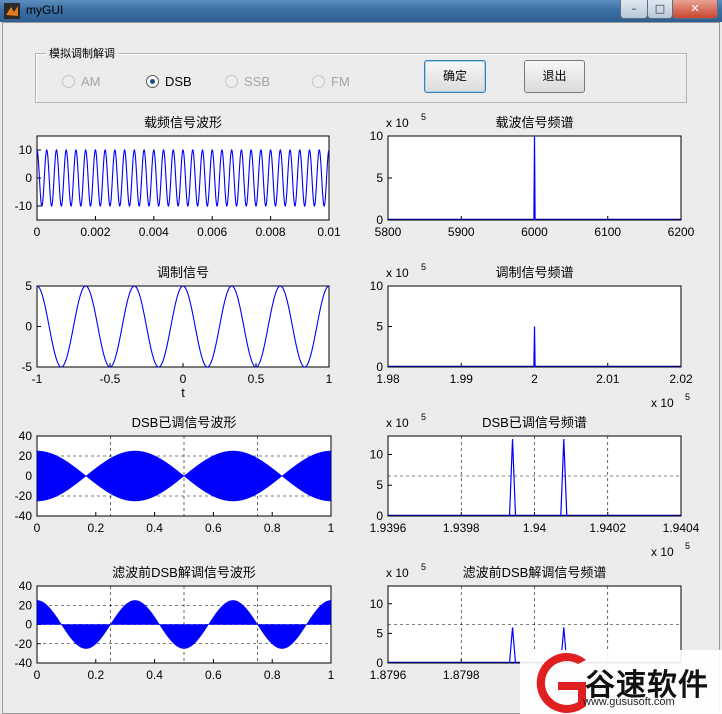 This screenshot has width=722, height=714. Describe the element at coordinates (212, 232) in the screenshot. I see `carrier-wave-xtick-label: 0.006` at that location.